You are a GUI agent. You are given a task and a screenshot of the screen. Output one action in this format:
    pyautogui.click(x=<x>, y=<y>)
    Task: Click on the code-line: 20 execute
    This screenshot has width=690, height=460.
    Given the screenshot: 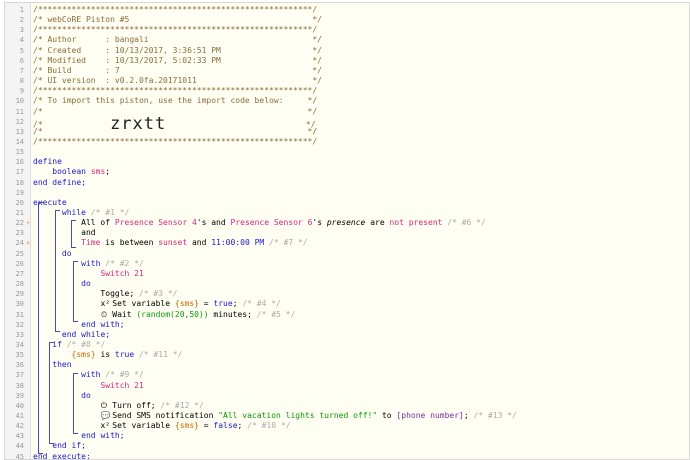 What is the action you would take?
    pyautogui.click(x=347, y=203)
    